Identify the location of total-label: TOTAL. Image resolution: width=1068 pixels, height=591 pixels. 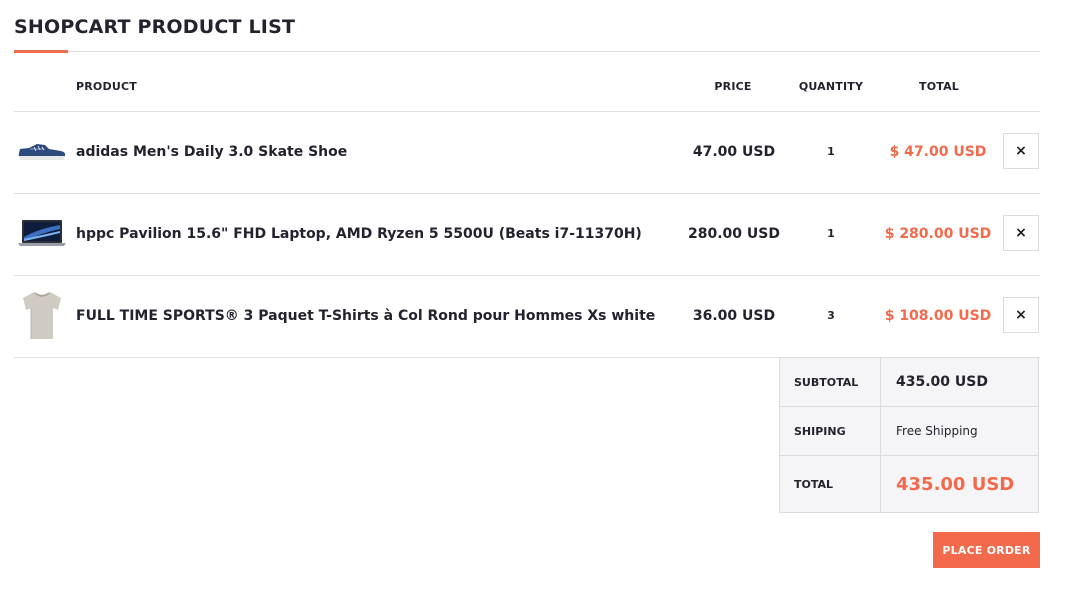
(830, 484).